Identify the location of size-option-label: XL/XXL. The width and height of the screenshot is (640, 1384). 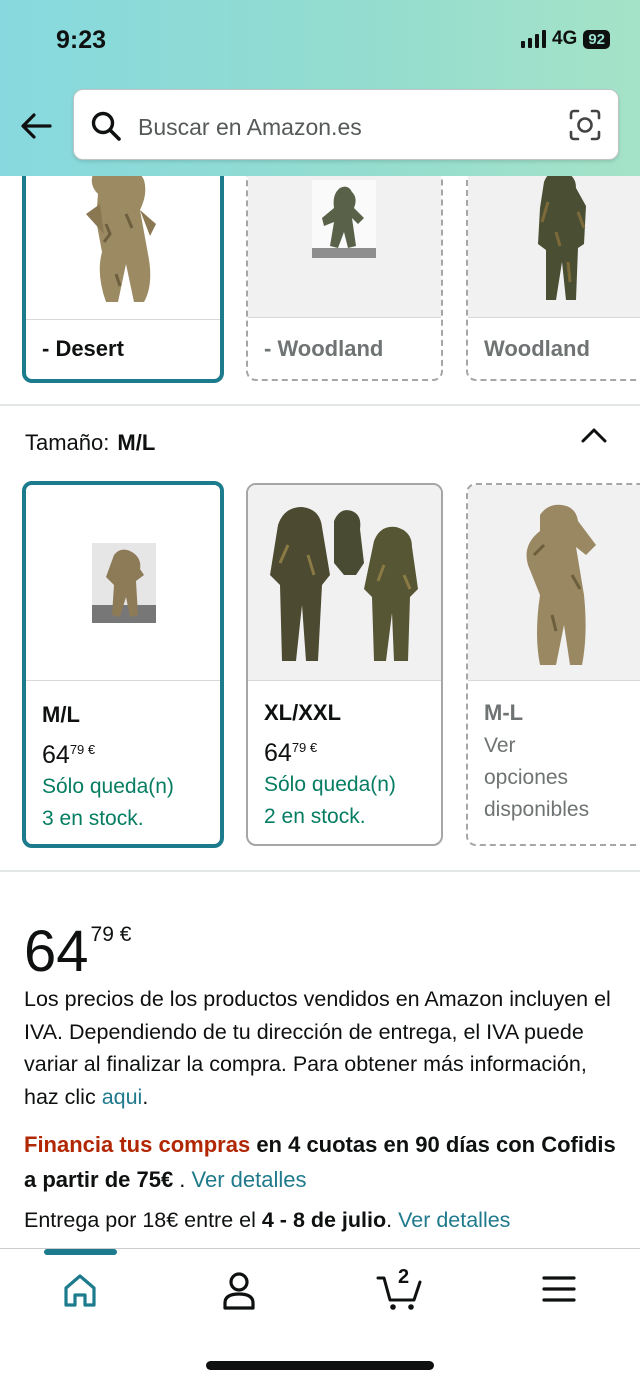
(303, 712).